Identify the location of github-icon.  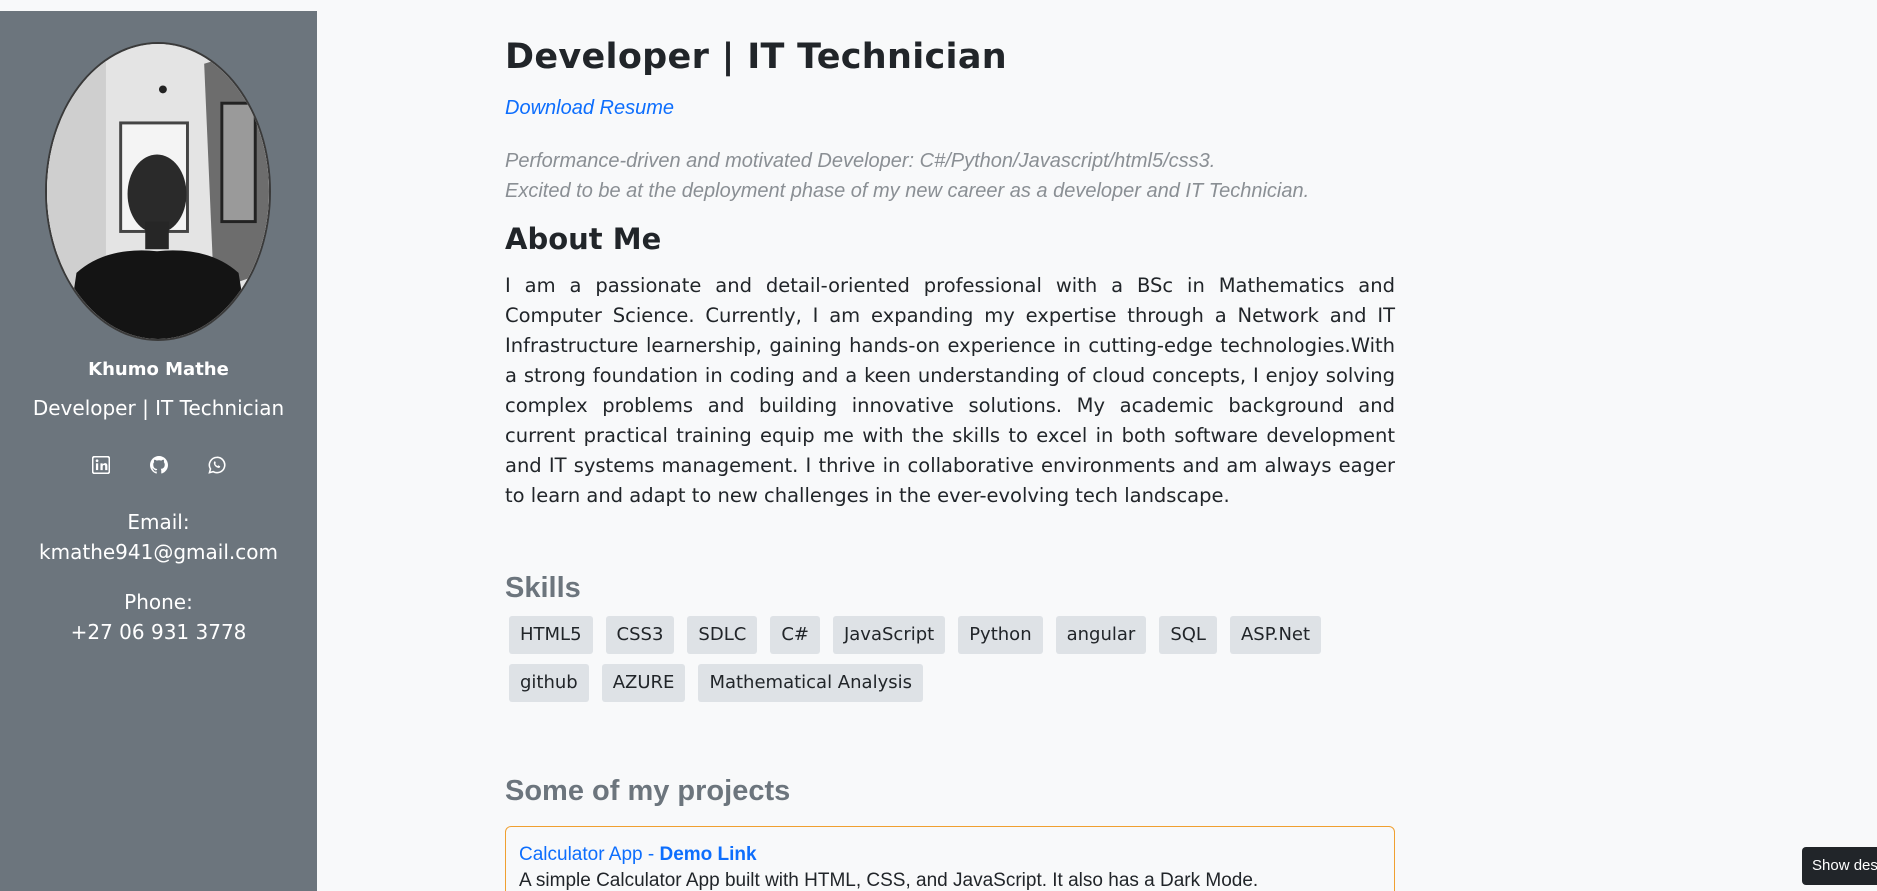
(158, 465).